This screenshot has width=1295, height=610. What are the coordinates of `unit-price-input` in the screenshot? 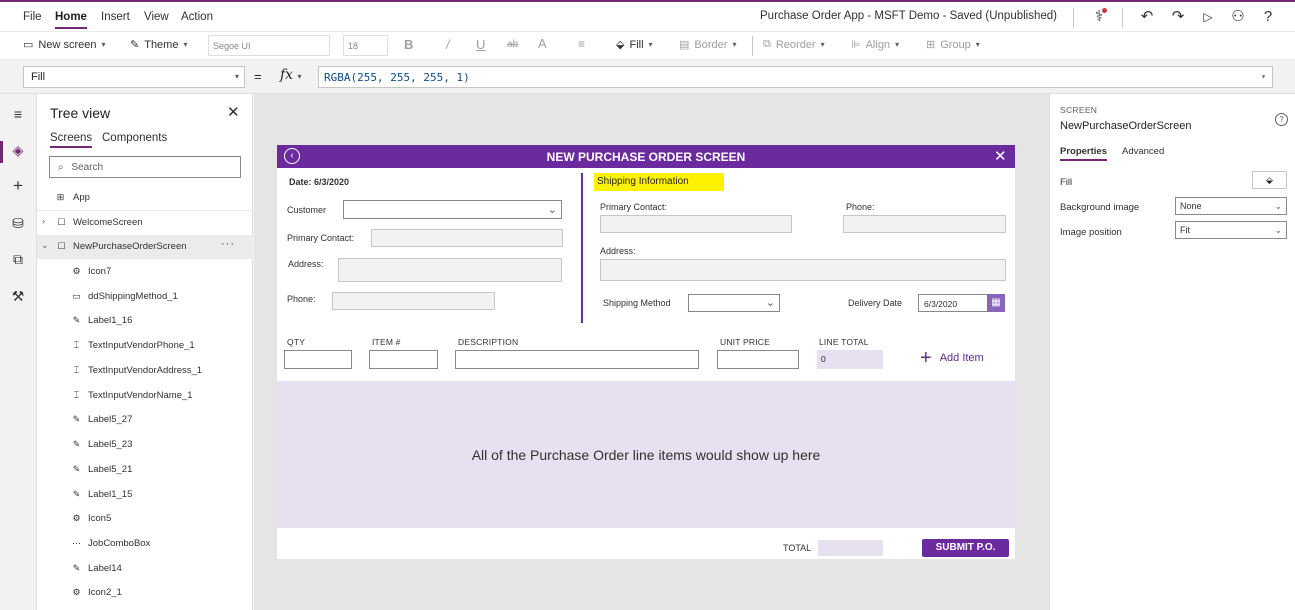 It's located at (758, 359).